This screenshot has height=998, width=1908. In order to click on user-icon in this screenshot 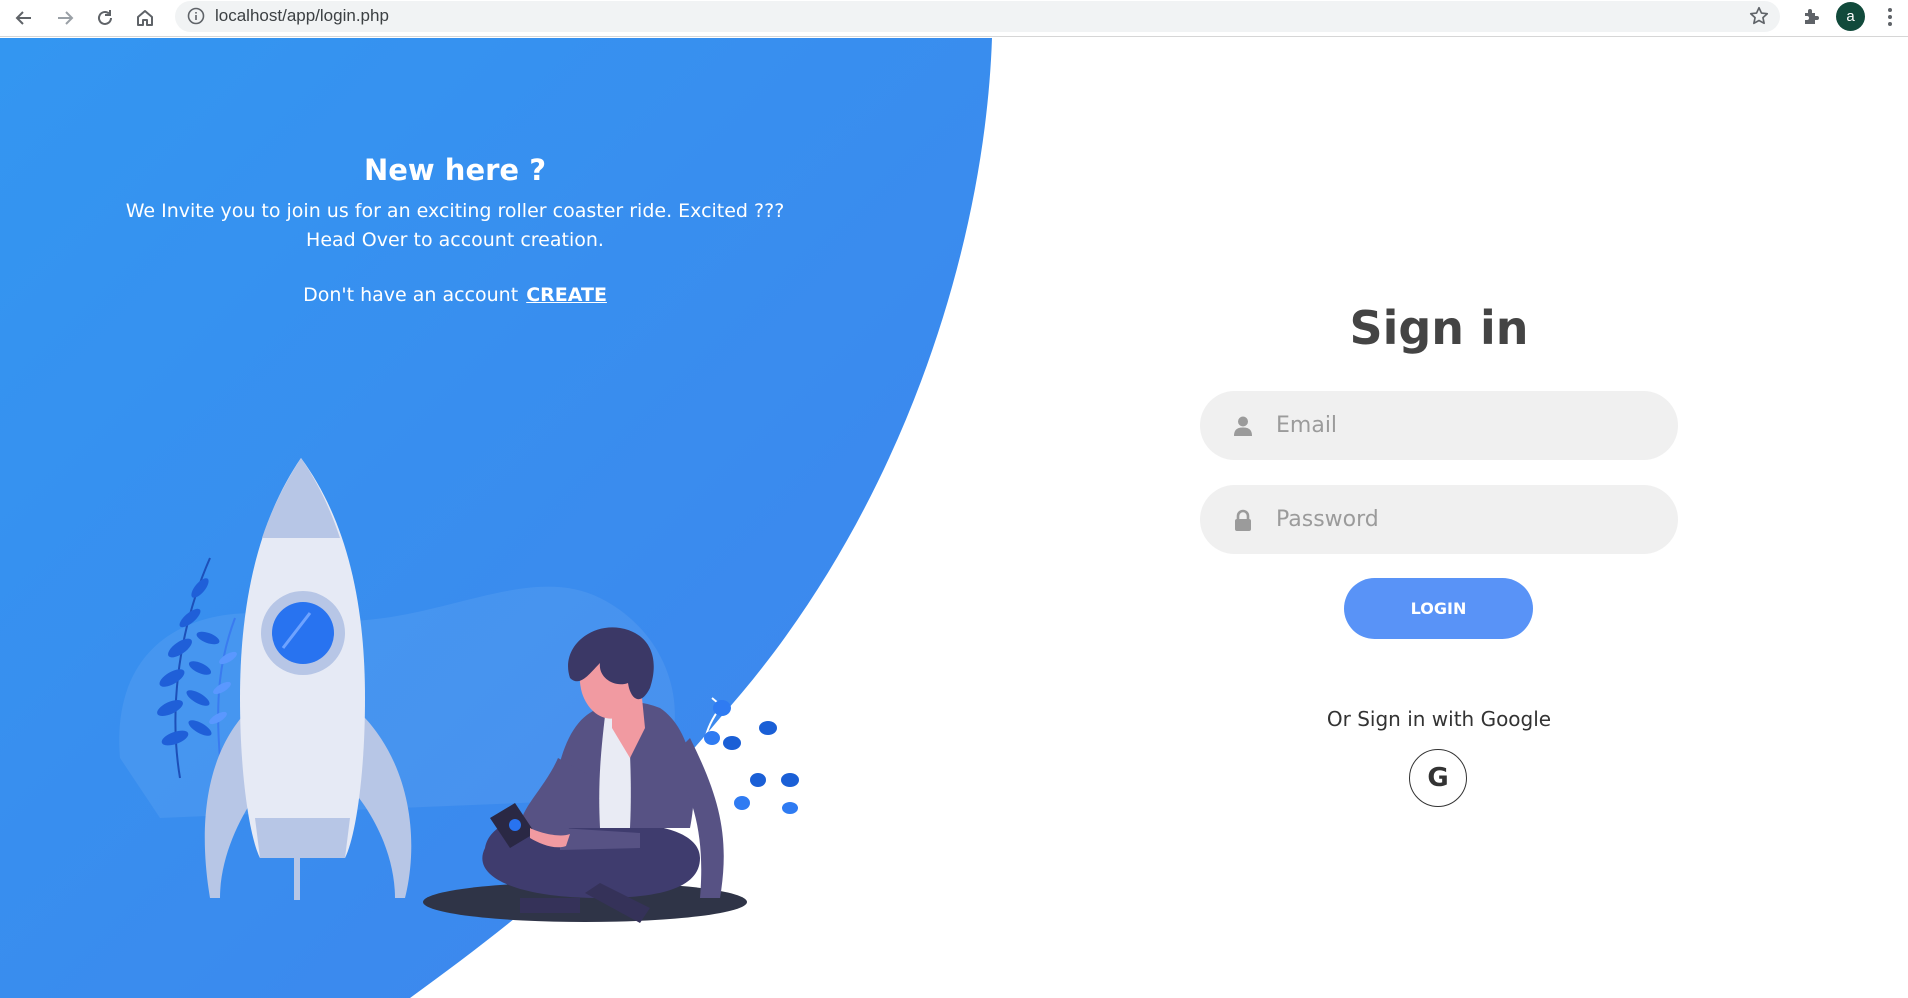, I will do `click(1243, 426)`.